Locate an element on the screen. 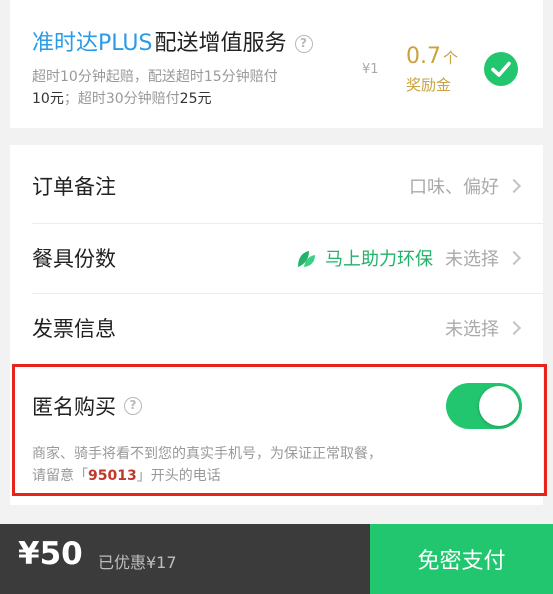 This screenshot has height=594, width=553. original-price: ¥1 is located at coordinates (370, 69).